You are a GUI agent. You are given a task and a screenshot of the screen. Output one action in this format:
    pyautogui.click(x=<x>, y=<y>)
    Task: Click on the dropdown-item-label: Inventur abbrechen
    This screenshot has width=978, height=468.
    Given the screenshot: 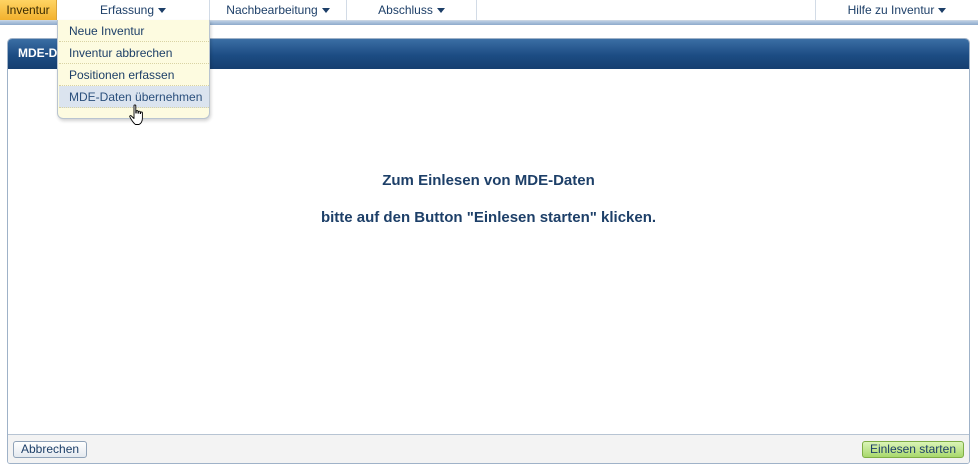 What is the action you would take?
    pyautogui.click(x=121, y=53)
    